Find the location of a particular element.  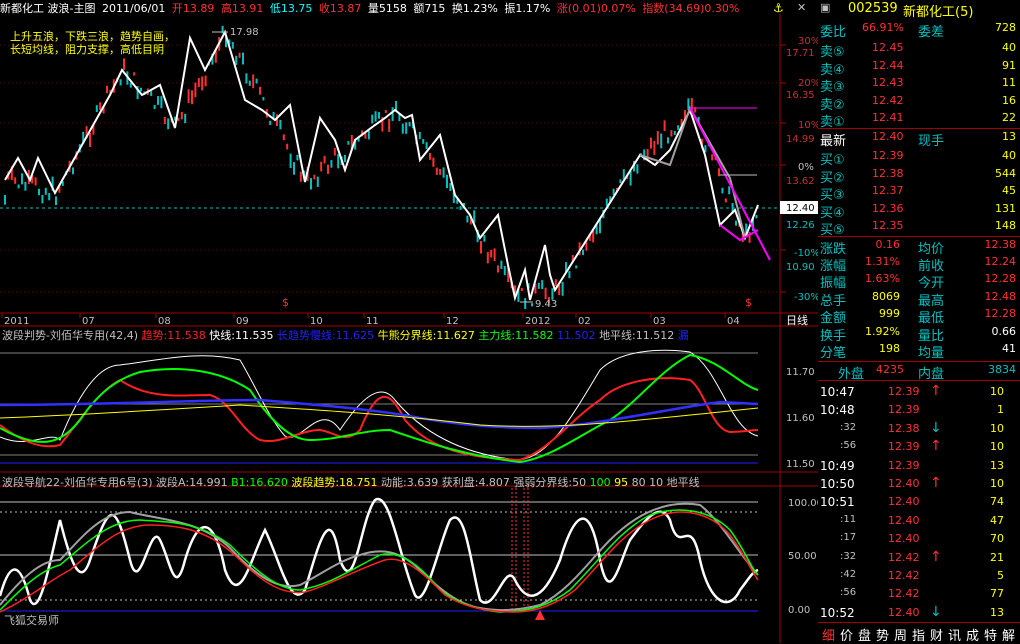

stat-value: 12.38 is located at coordinates (1000, 244).